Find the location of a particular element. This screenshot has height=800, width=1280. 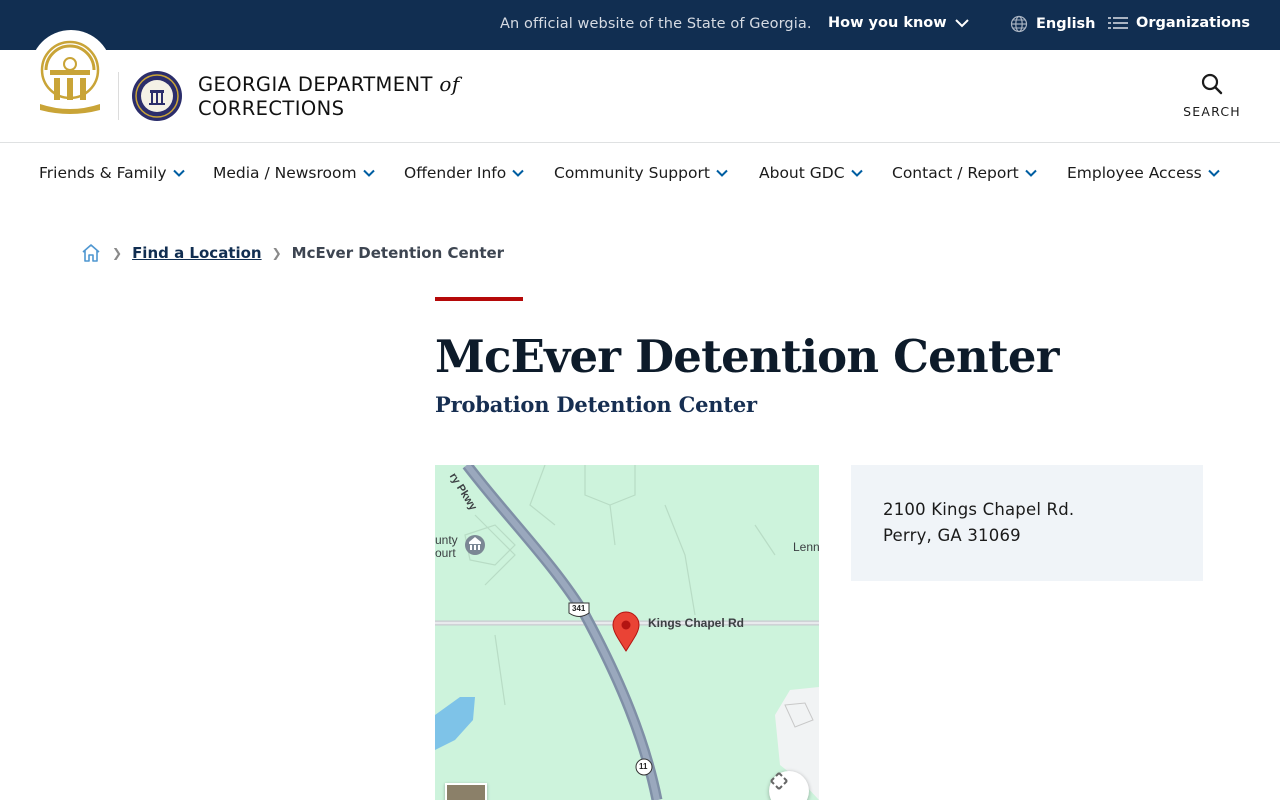

map-shield-11-label: 11 is located at coordinates (643, 766).